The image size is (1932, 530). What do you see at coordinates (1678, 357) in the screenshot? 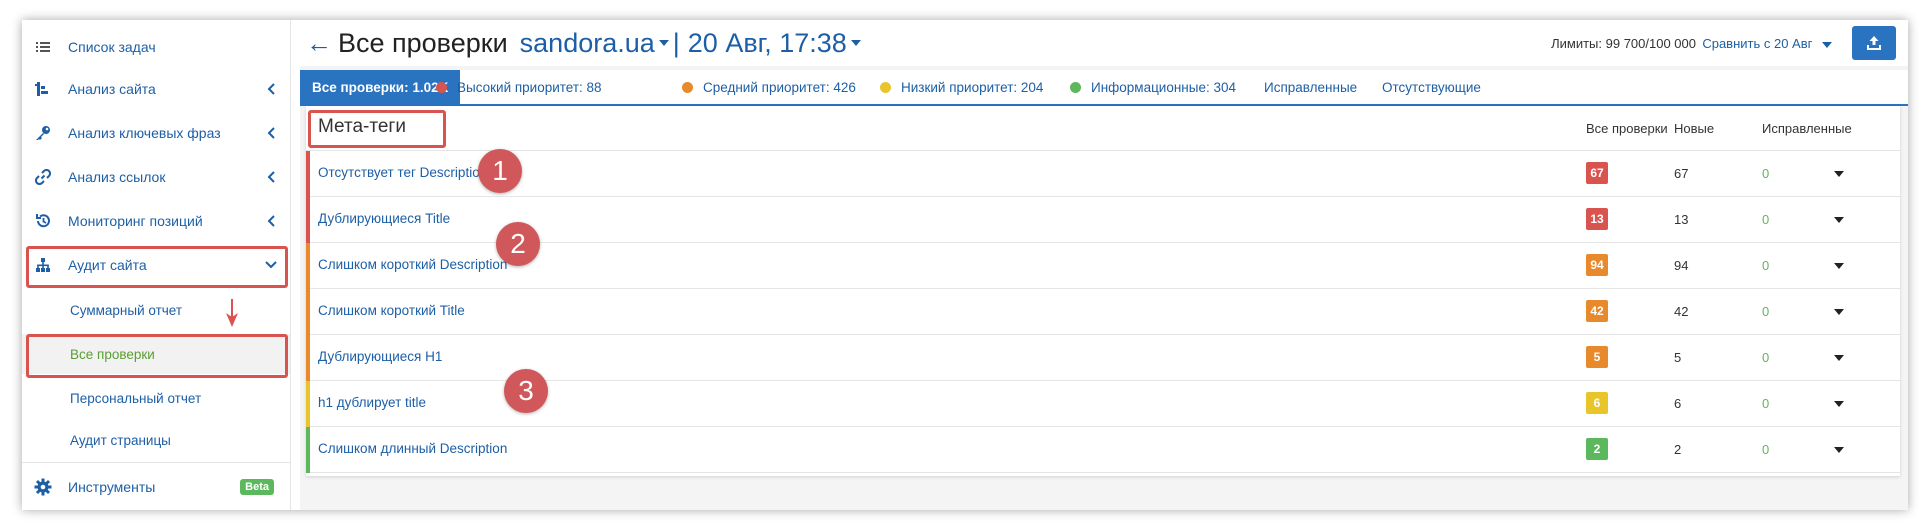
I see `new-count: 5` at bounding box center [1678, 357].